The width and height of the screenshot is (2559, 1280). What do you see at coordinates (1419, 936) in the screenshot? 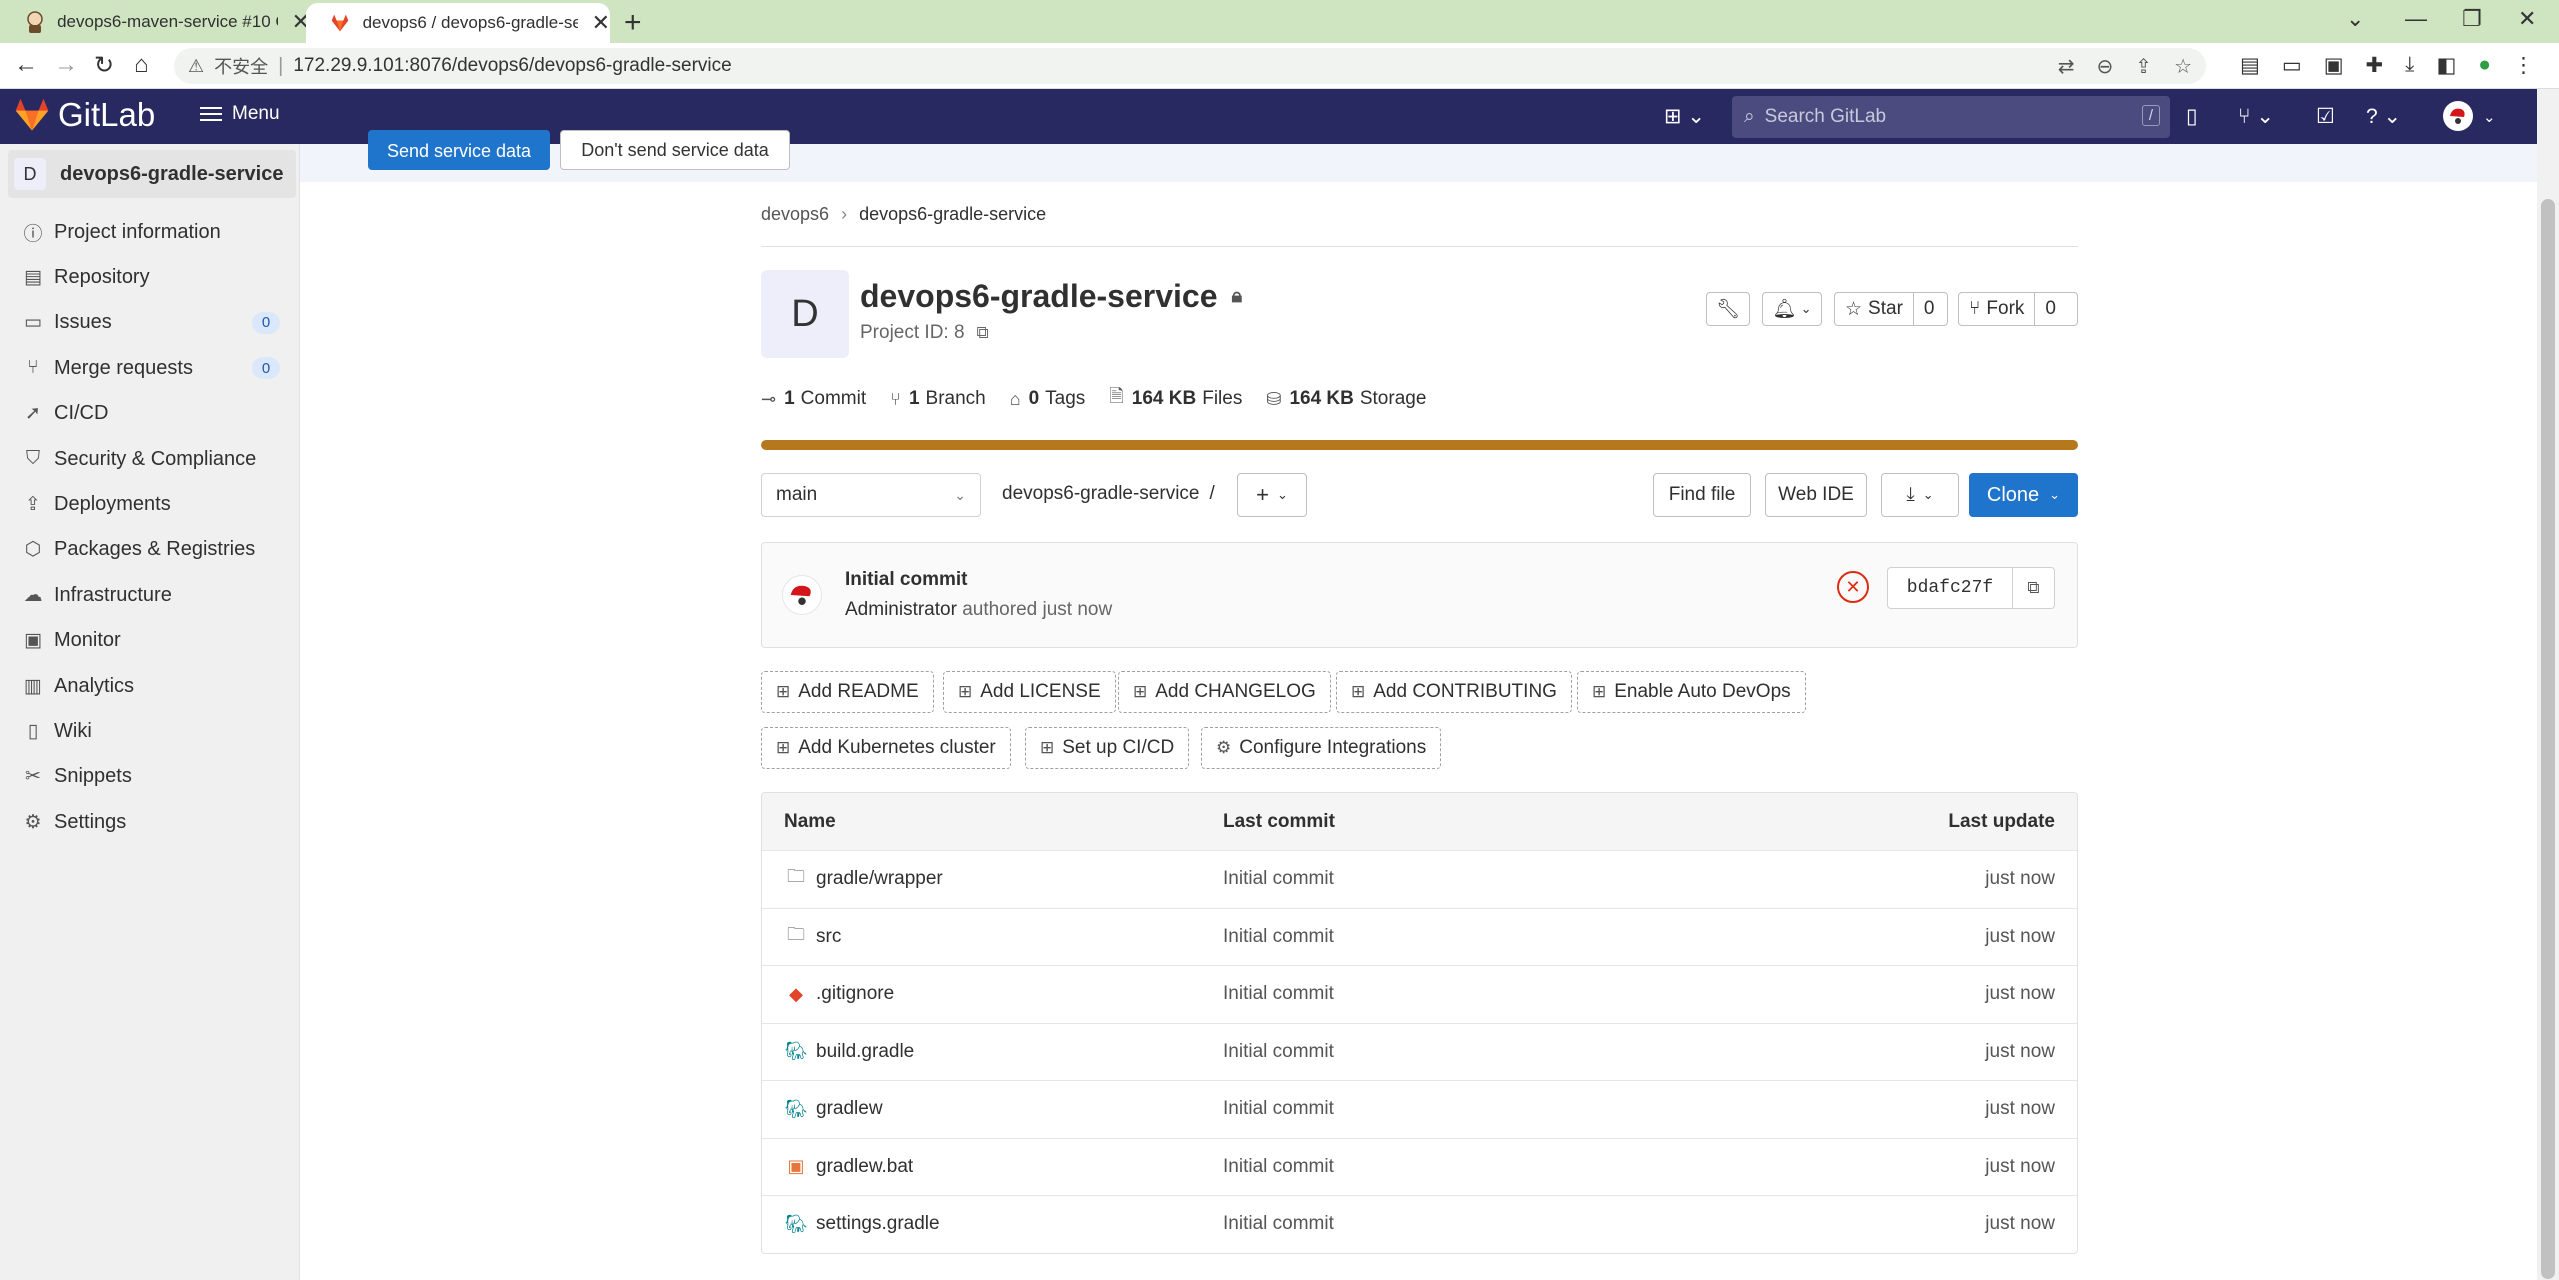
I see `table-row: 🗀︎ src Initial commit just now` at bounding box center [1419, 936].